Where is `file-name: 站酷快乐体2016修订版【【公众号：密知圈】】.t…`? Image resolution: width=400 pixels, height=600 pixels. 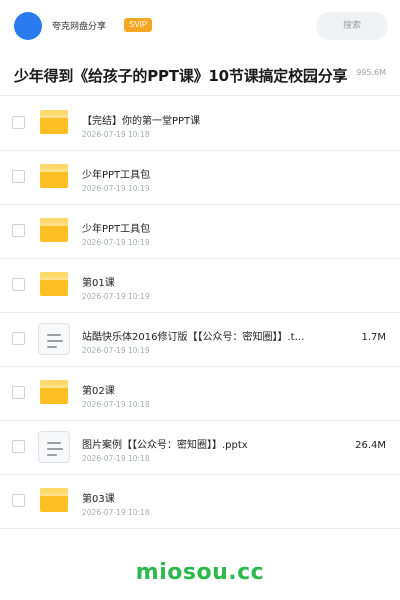
file-name: 站酷快乐体2016修订版【【公众号：密知圈】】.t… is located at coordinates (193, 335).